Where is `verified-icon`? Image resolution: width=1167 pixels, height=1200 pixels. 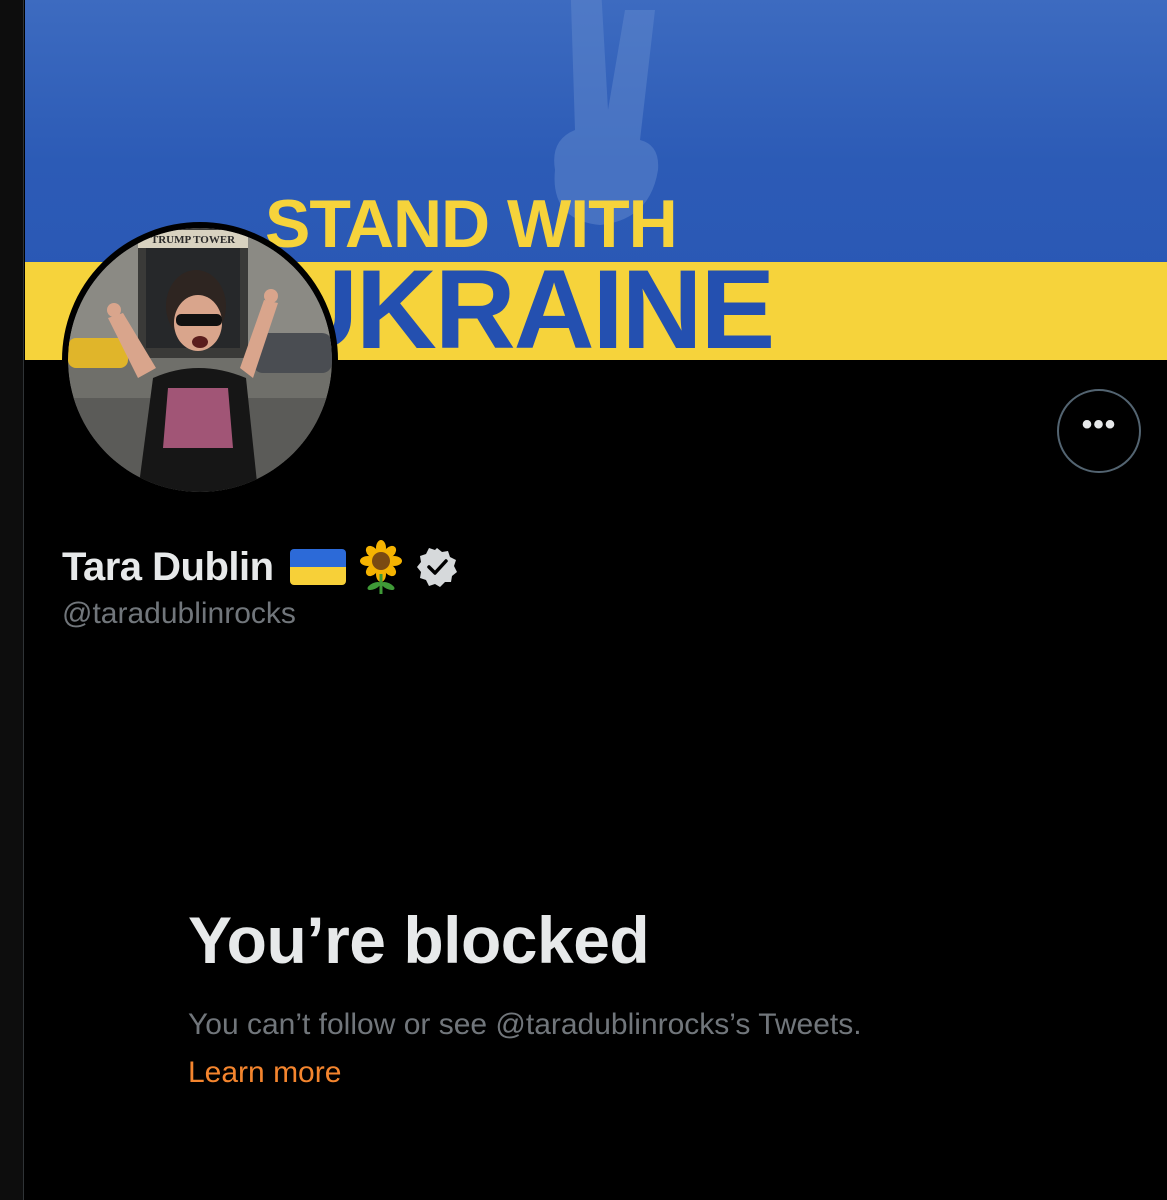 verified-icon is located at coordinates (437, 567).